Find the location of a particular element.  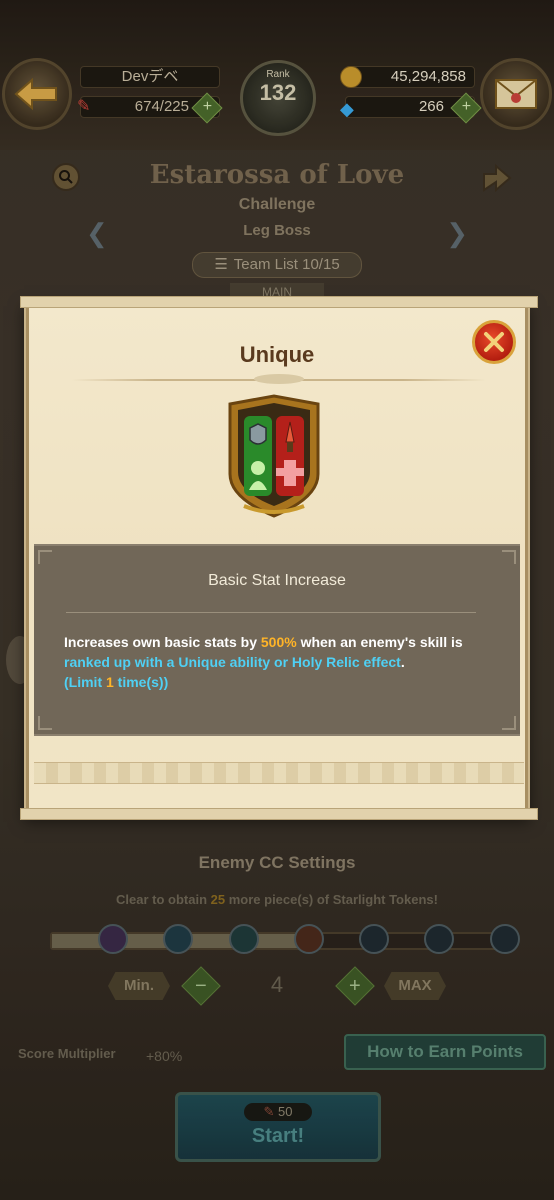

close-icon is located at coordinates (494, 342).